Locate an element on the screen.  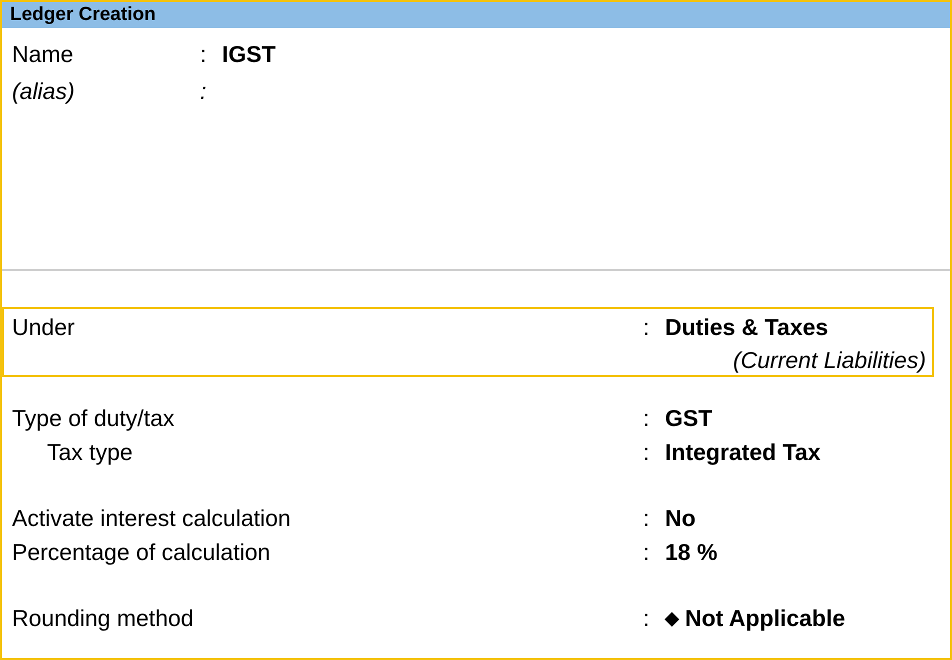
field-value: Duties & Taxes is located at coordinates (746, 327).